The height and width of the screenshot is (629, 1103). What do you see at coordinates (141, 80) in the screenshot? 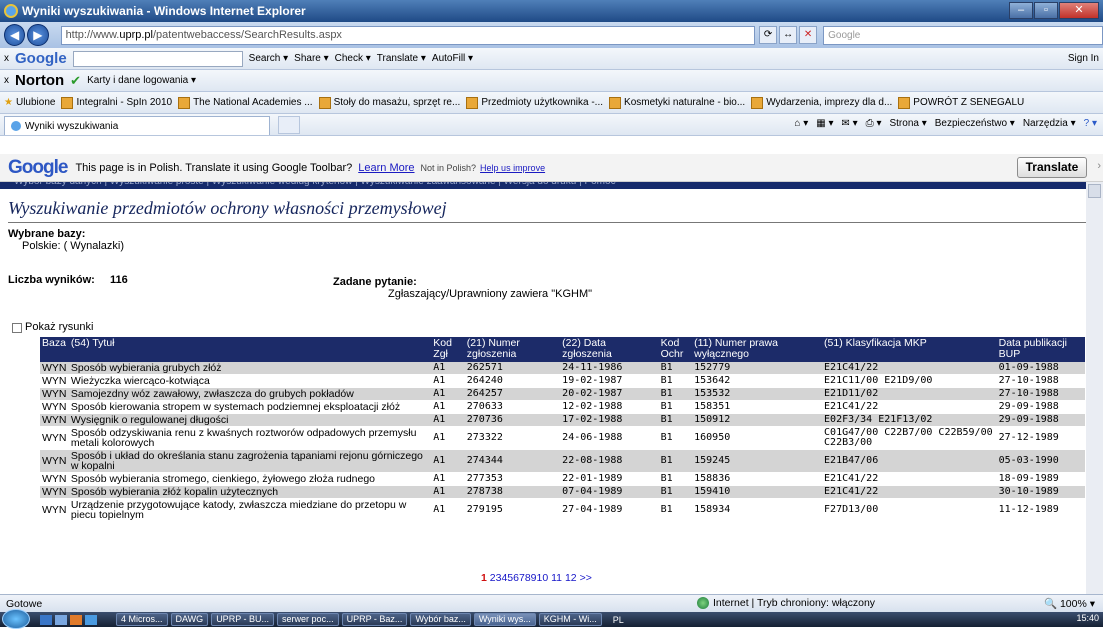
I see `norton-cards-menu: Karty i dane logowania ▾` at bounding box center [141, 80].